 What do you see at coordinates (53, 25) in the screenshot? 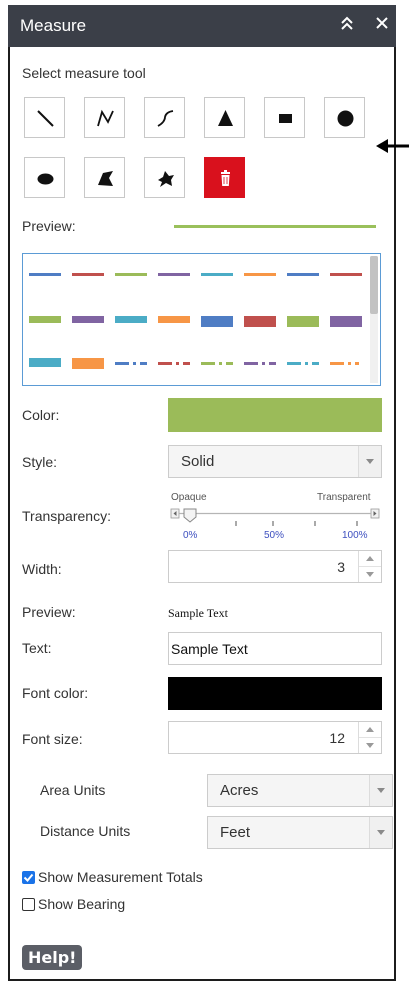
I see `panel-title: Measure` at bounding box center [53, 25].